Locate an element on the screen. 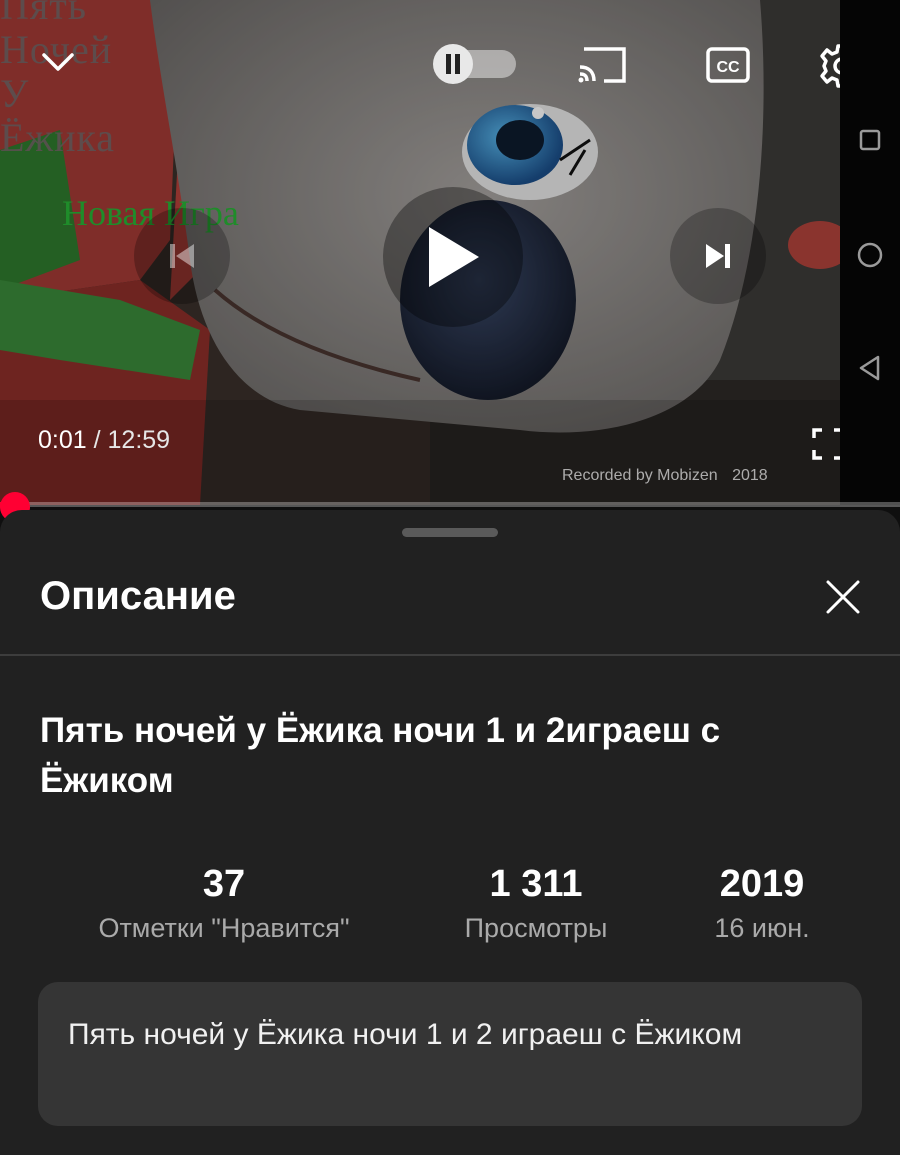  time-display: 0:01 / 12:59 is located at coordinates (104, 440).